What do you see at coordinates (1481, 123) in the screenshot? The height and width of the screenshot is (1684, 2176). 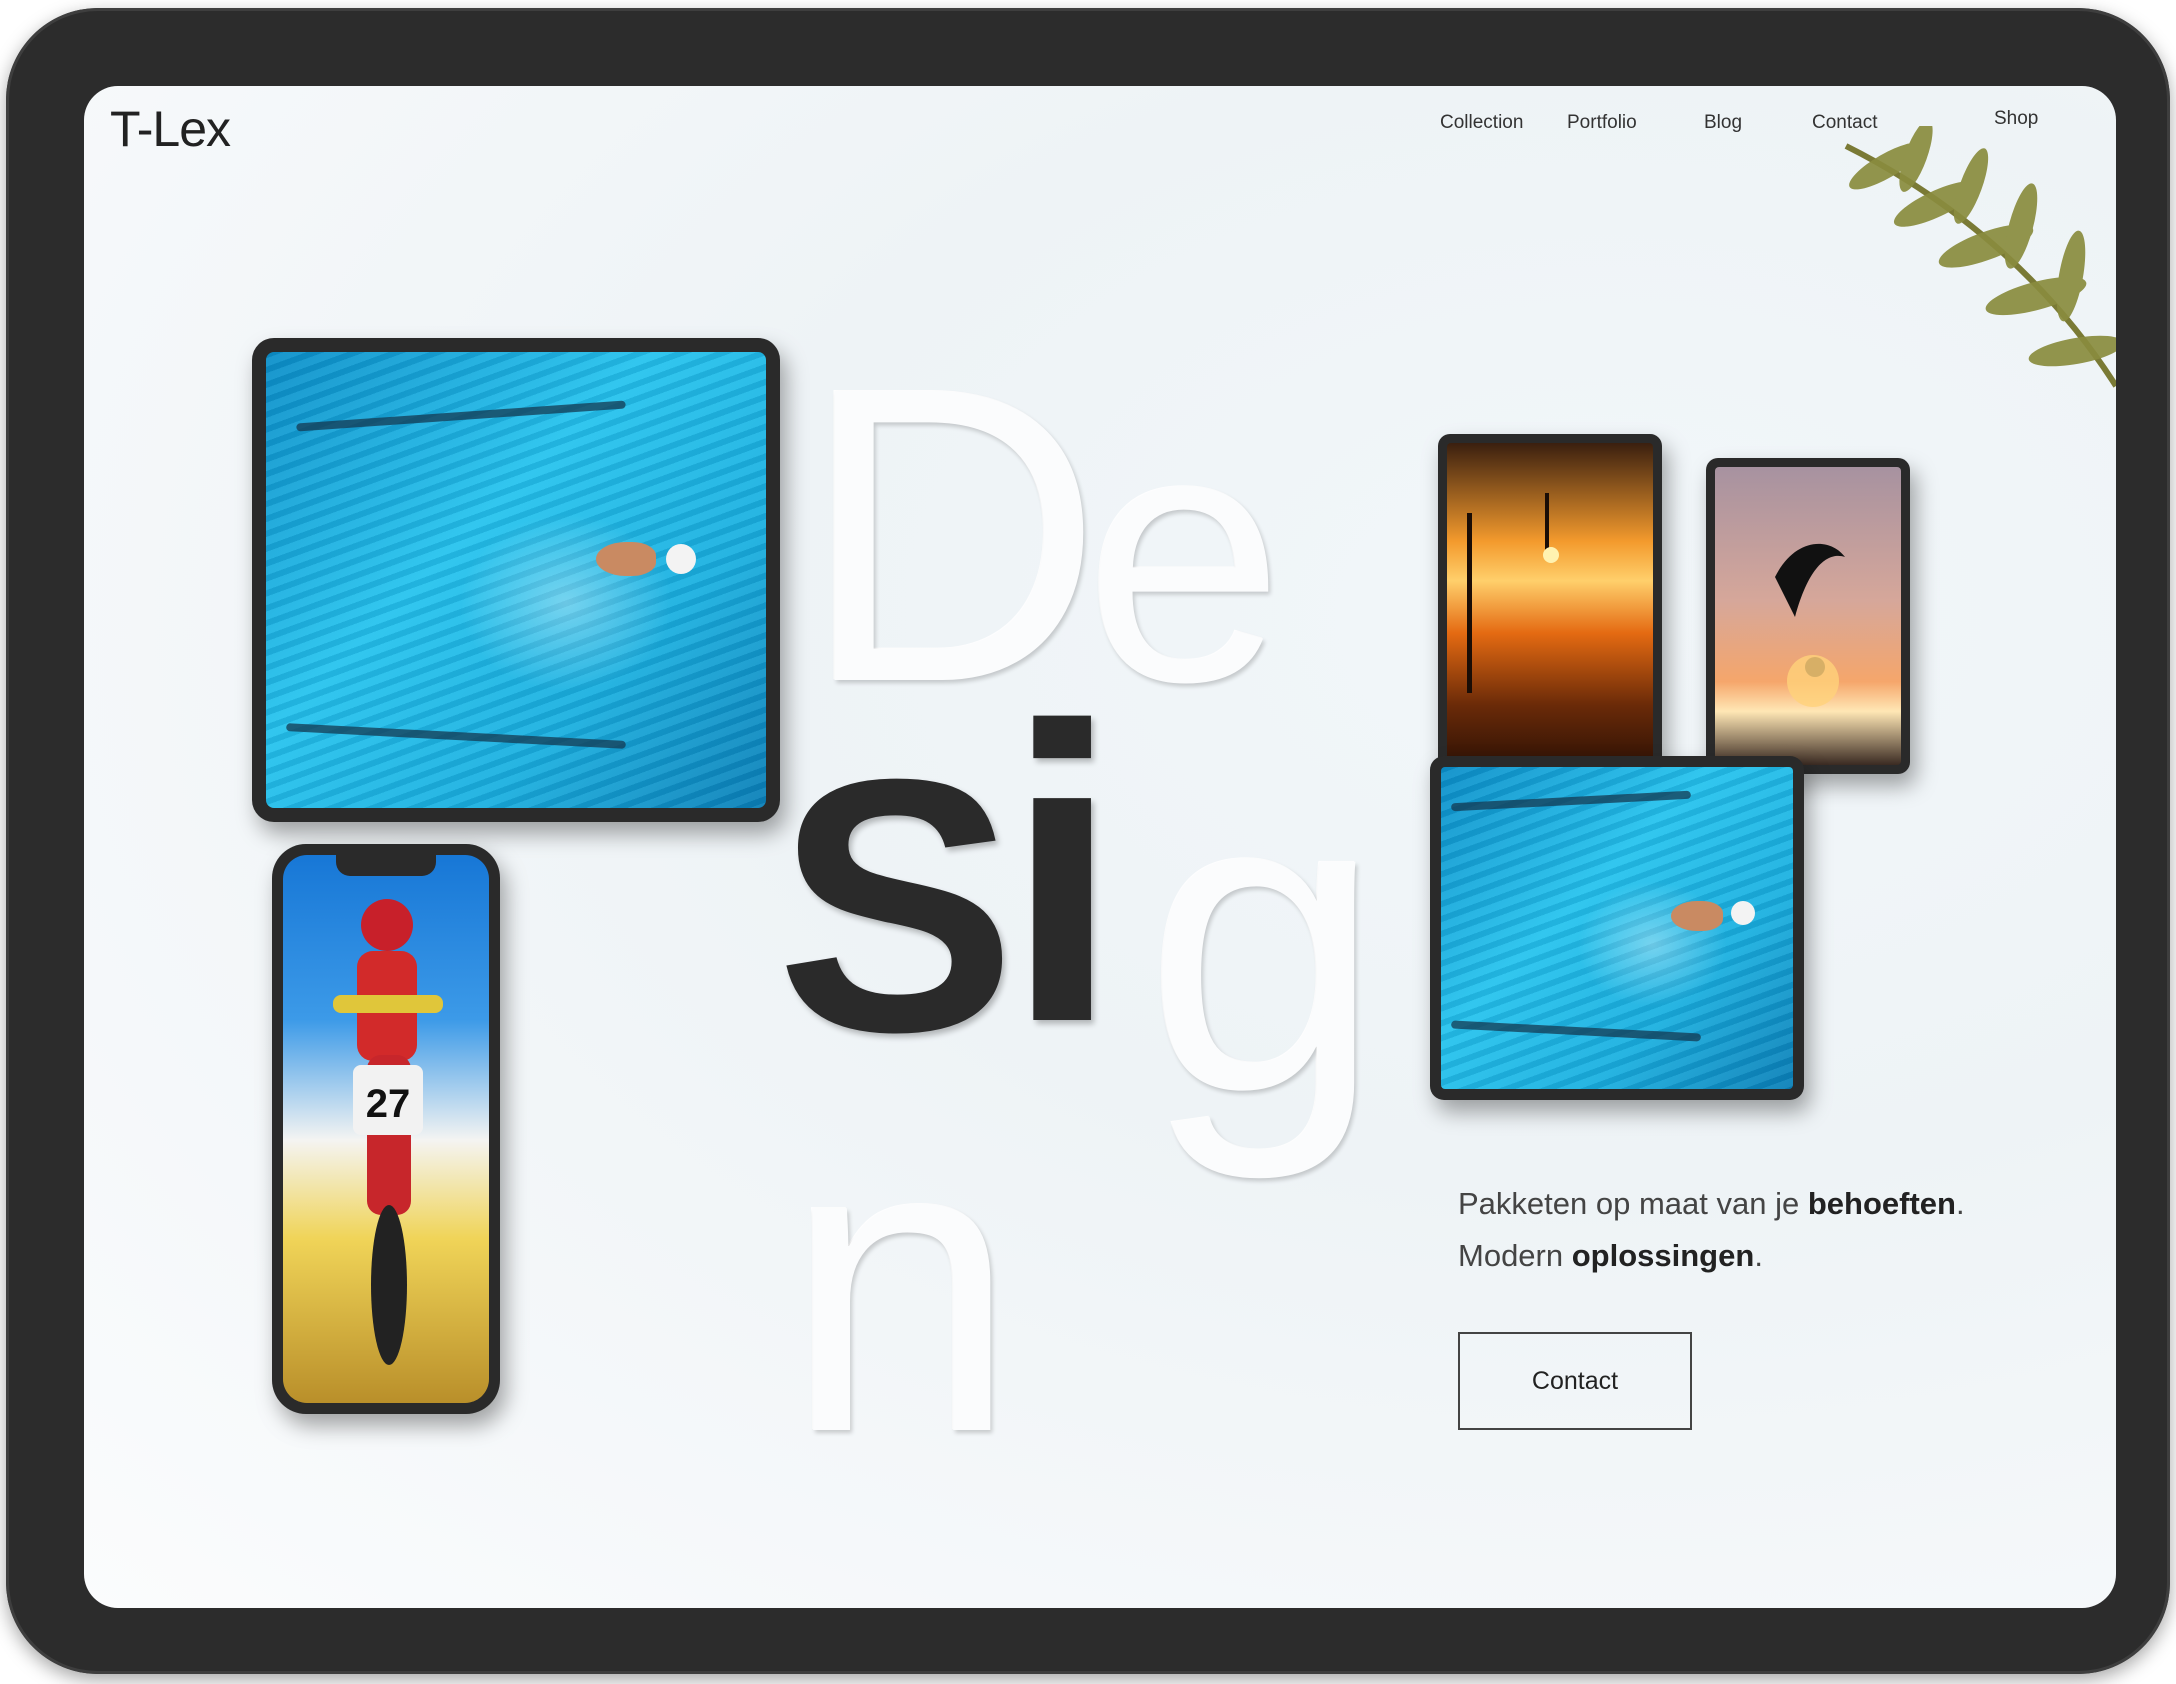 I see `nav-collection: Collection` at bounding box center [1481, 123].